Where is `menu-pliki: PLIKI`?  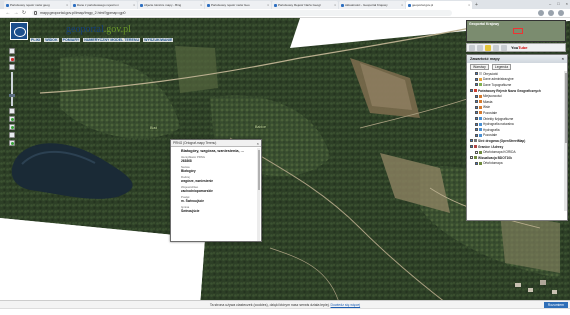
menu-pliki: PLIKI is located at coordinates (36, 40).